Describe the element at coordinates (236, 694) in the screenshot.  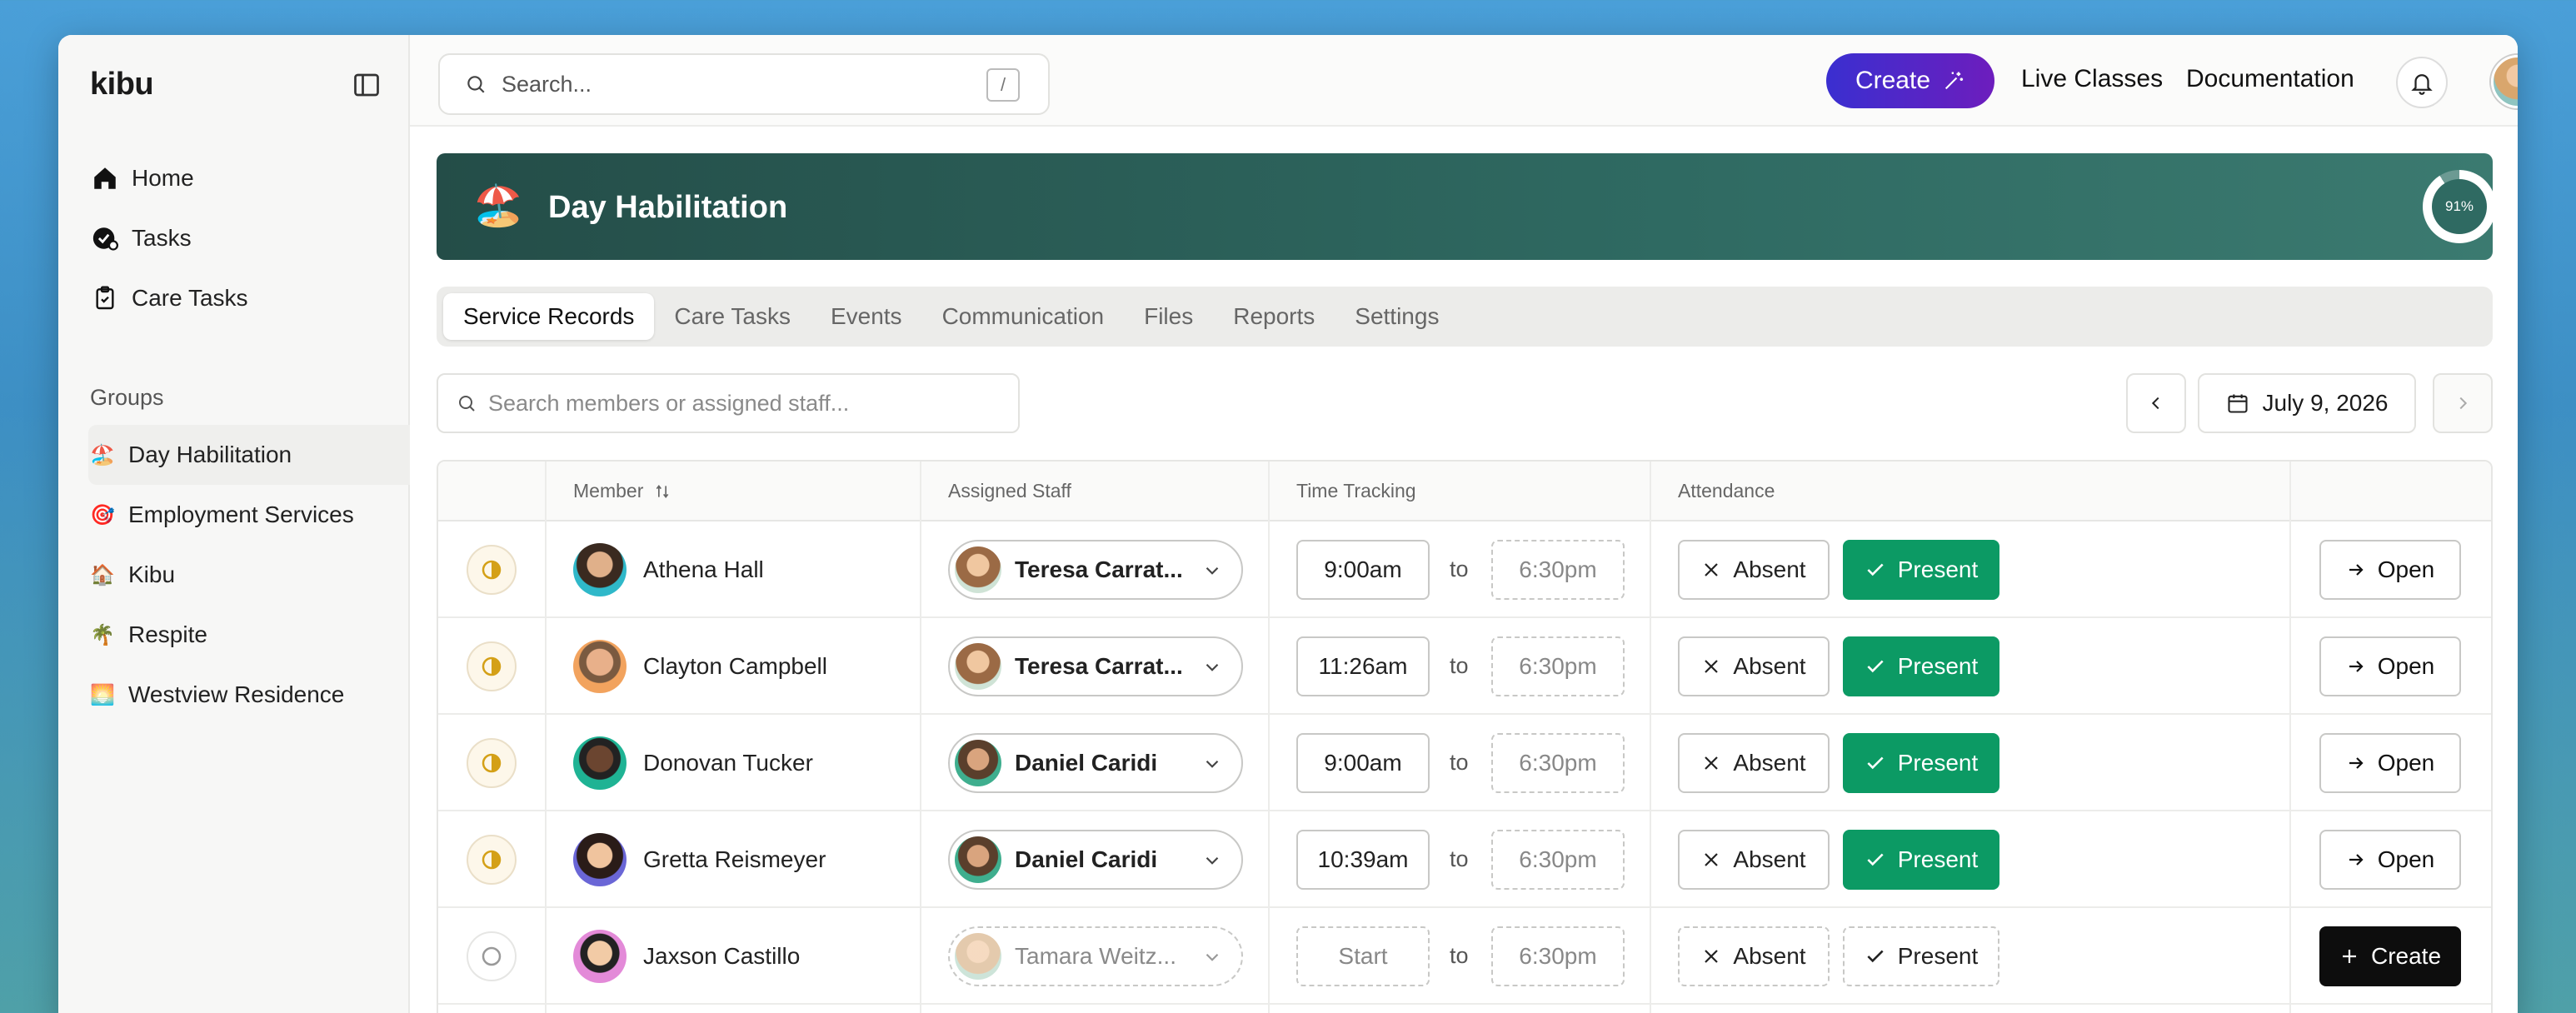
I see `group-label: Westview Residence` at that location.